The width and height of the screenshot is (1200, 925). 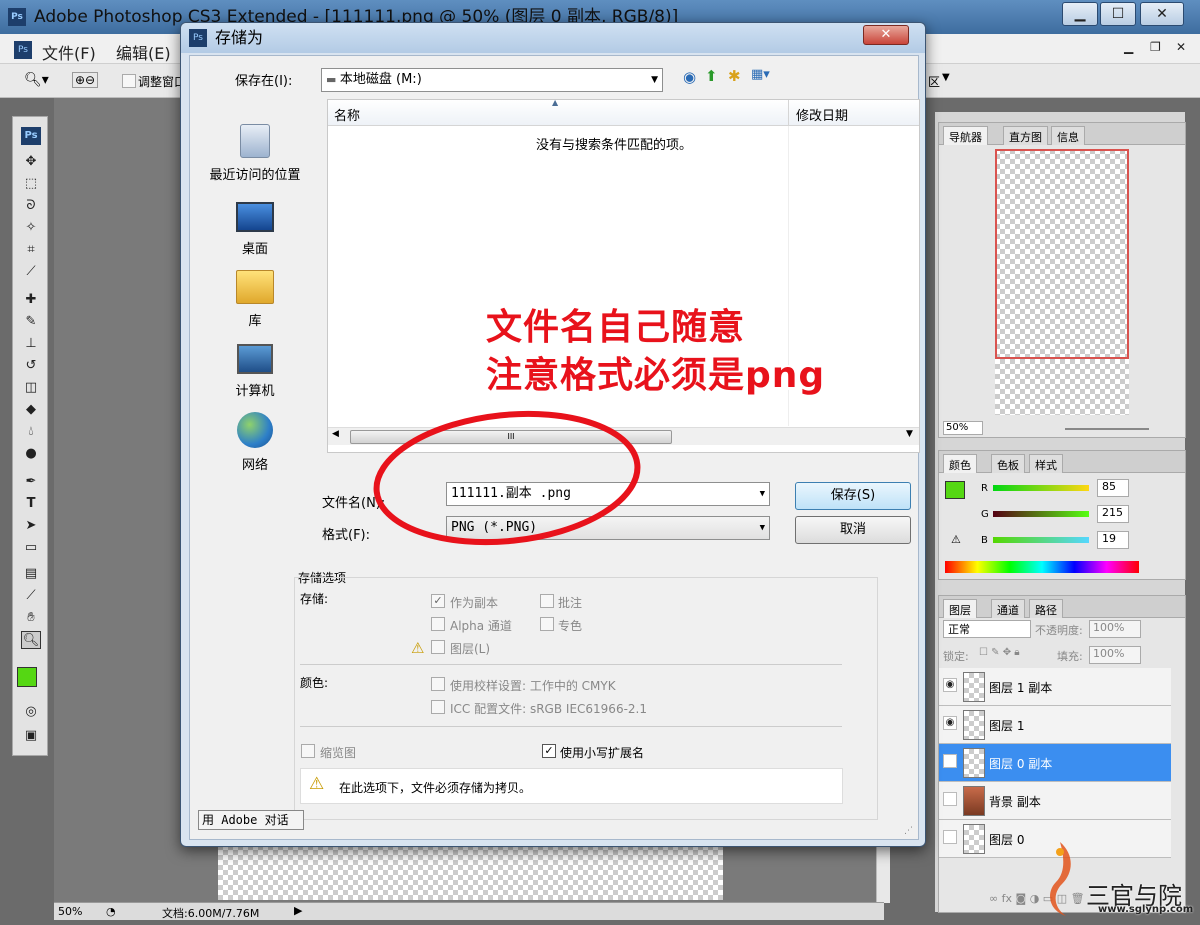 I want to click on place-desktop: 桌面, so click(x=255, y=229).